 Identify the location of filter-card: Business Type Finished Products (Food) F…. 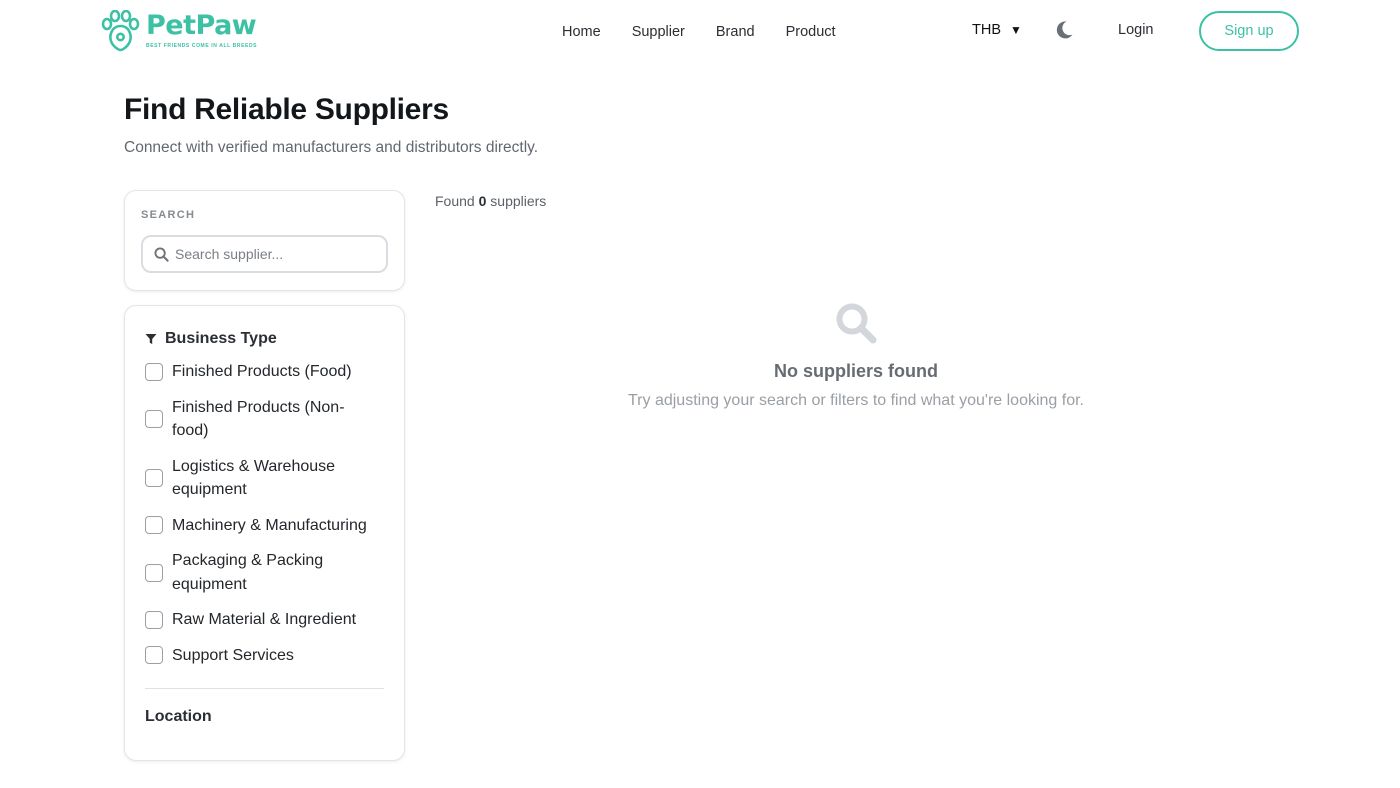
(264, 533).